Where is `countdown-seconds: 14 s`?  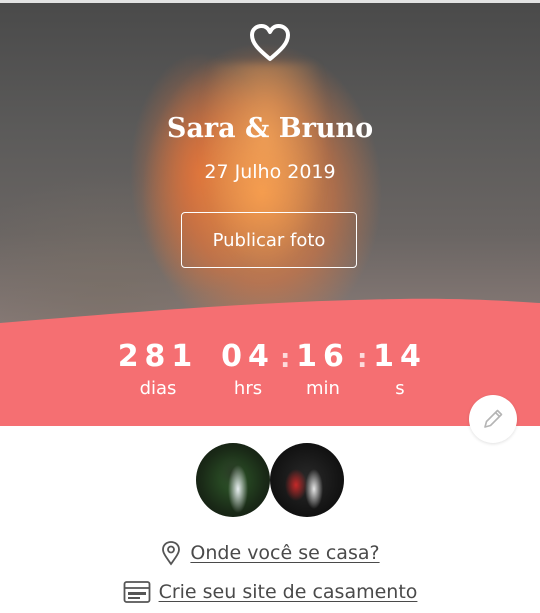 countdown-seconds: 14 s is located at coordinates (400, 370).